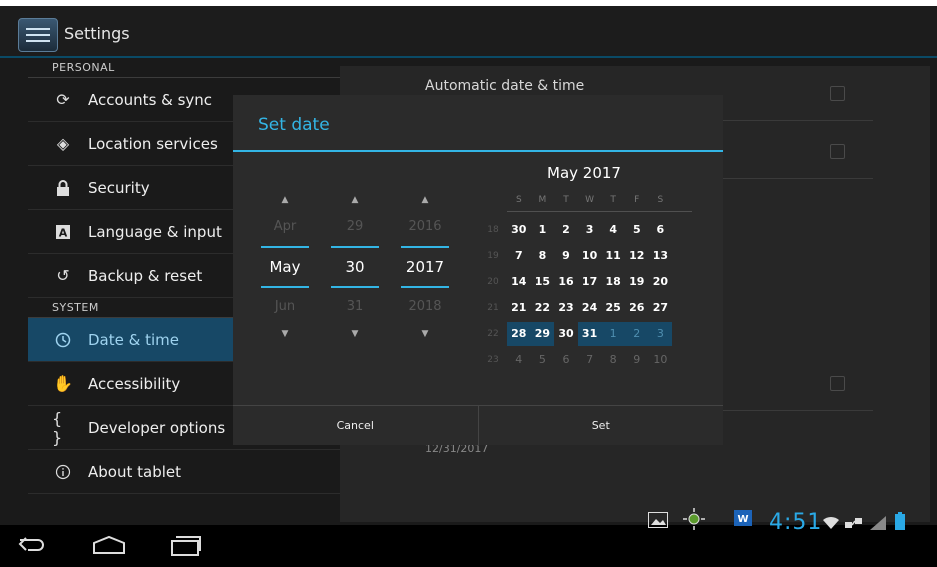  Describe the element at coordinates (478, 151) in the screenshot. I see `dialog-title-divider` at that location.